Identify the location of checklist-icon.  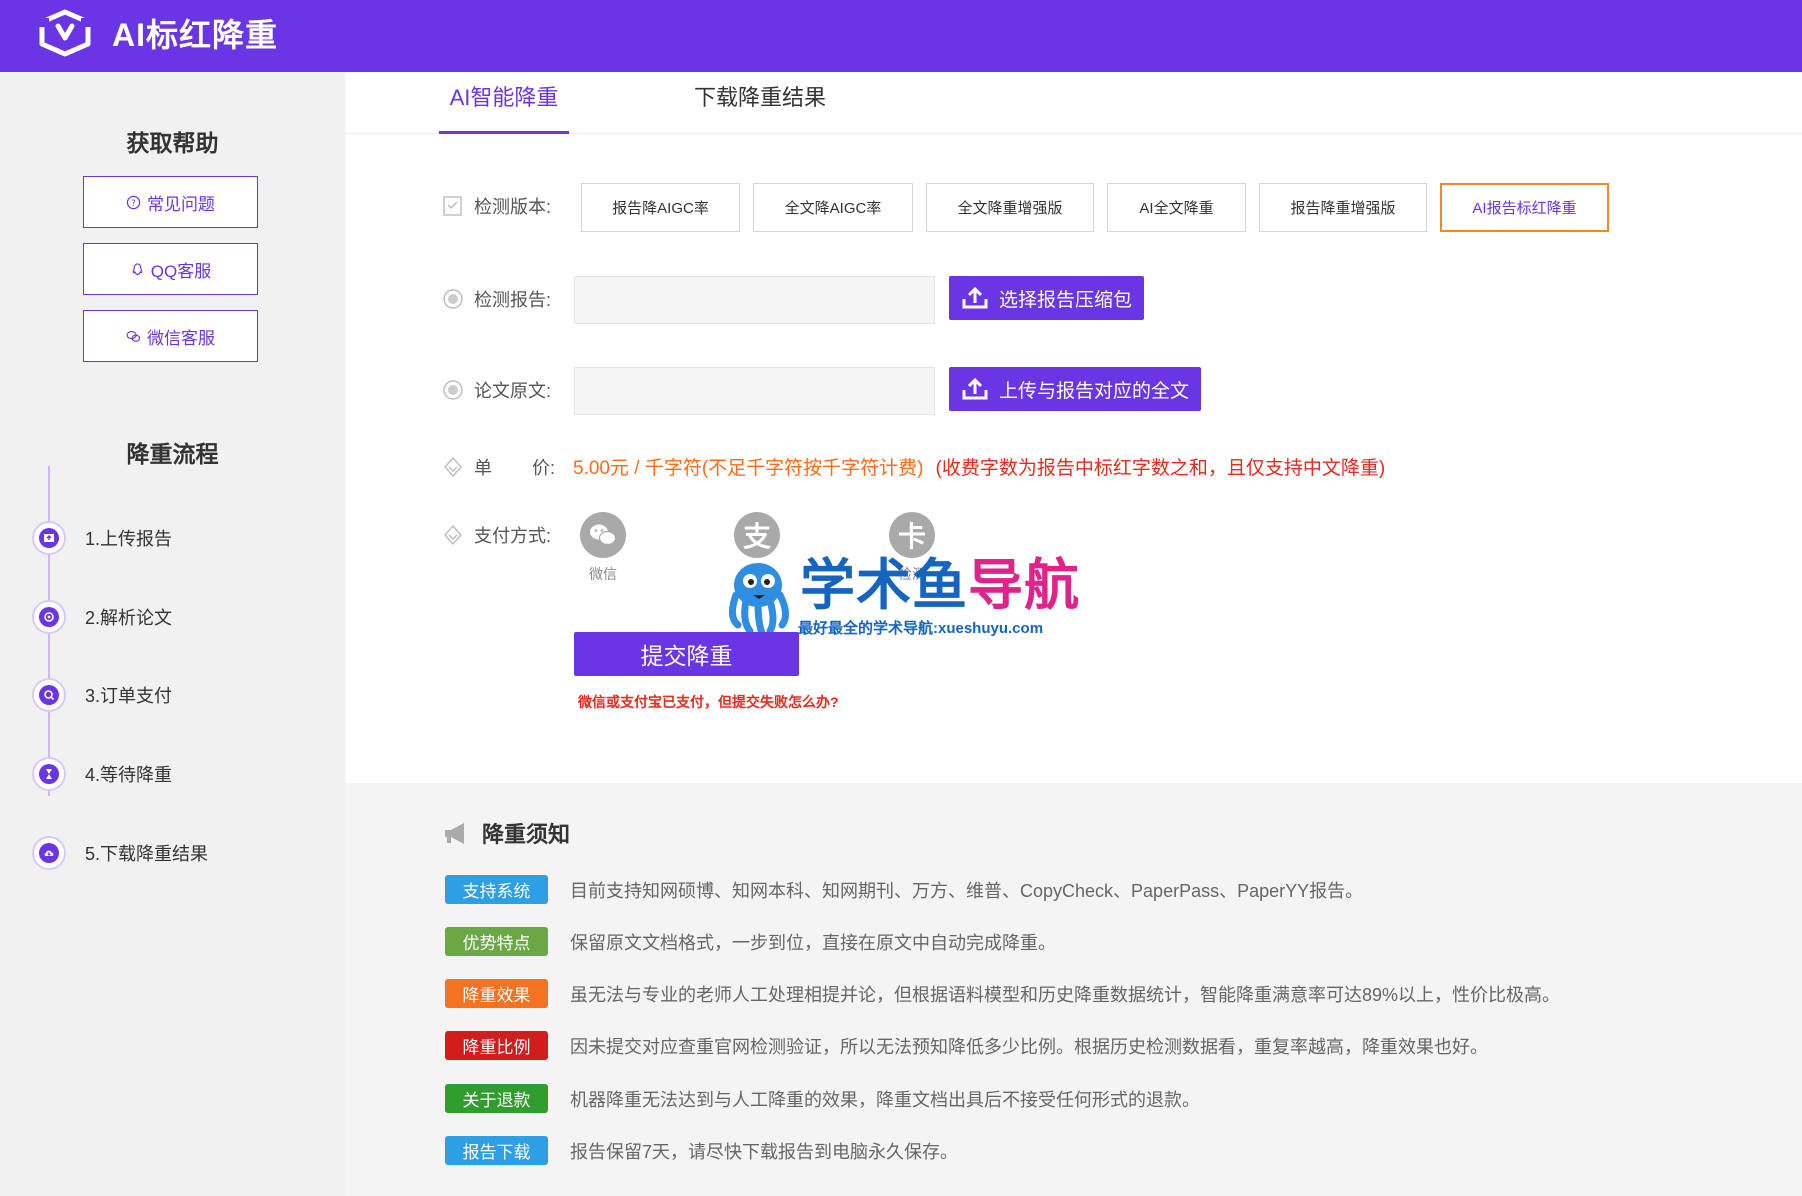
(452, 206).